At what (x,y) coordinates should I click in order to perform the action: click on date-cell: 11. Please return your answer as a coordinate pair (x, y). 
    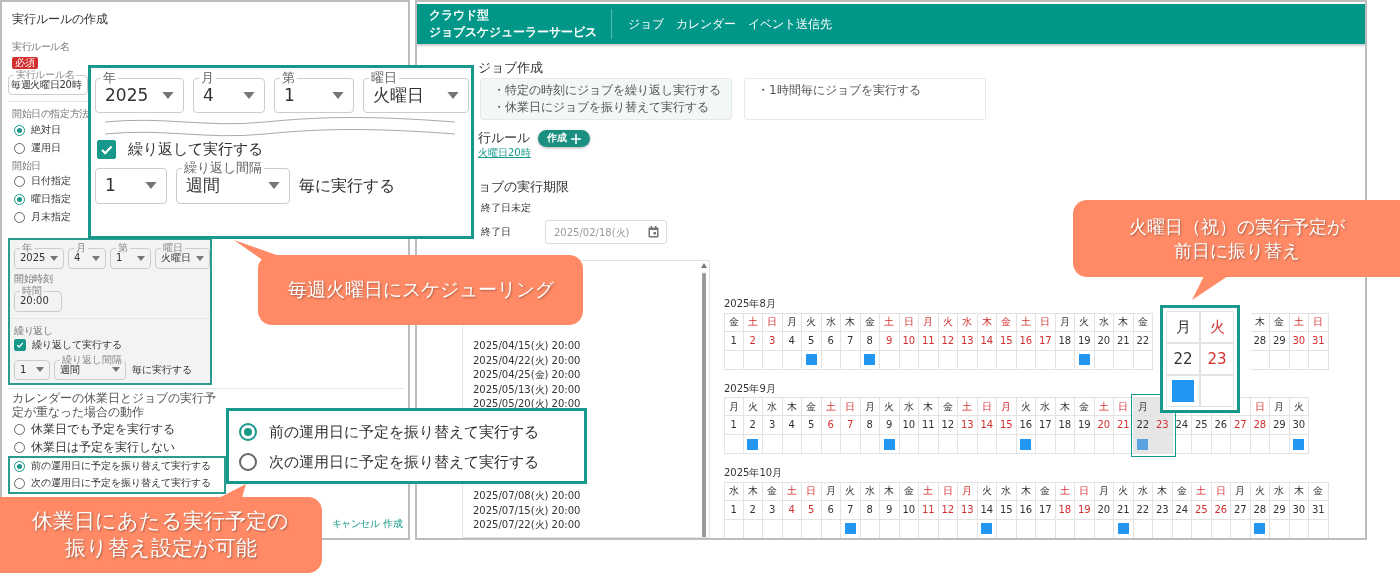
    Looking at the image, I should click on (929, 341).